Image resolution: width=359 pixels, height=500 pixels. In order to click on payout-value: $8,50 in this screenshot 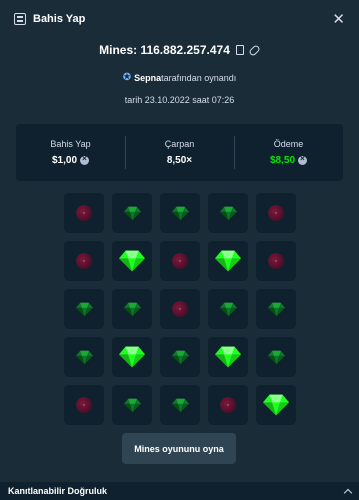, I will do `click(288, 160)`.